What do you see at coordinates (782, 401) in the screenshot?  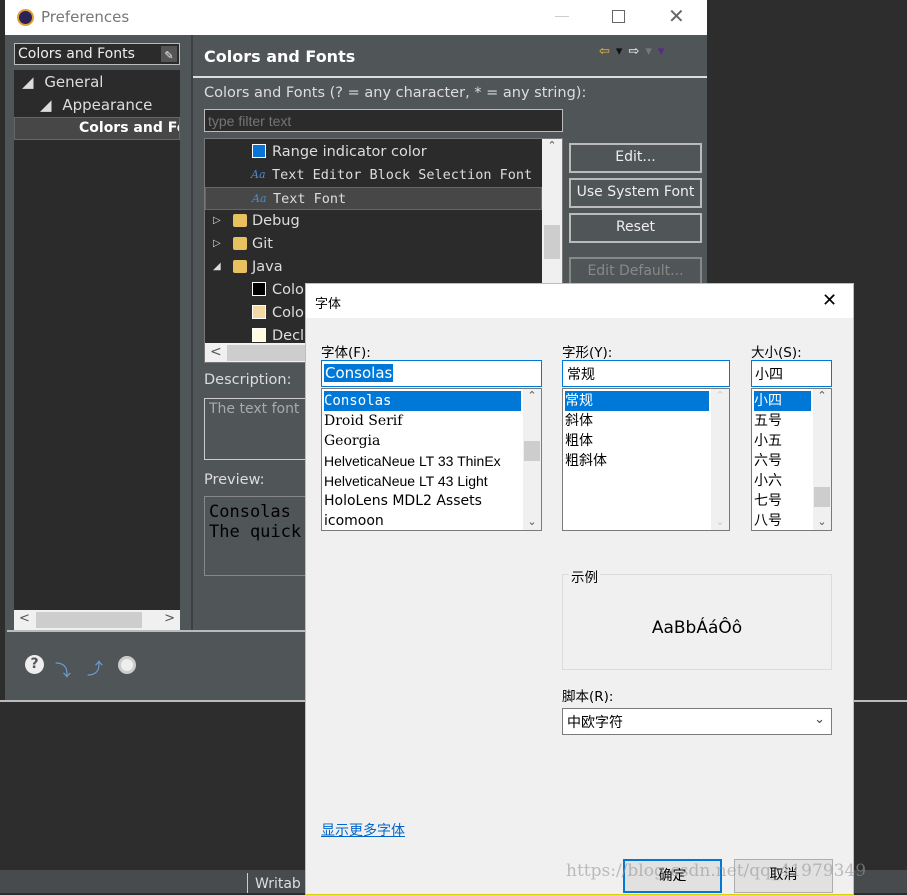 I see `list-item: 小四` at bounding box center [782, 401].